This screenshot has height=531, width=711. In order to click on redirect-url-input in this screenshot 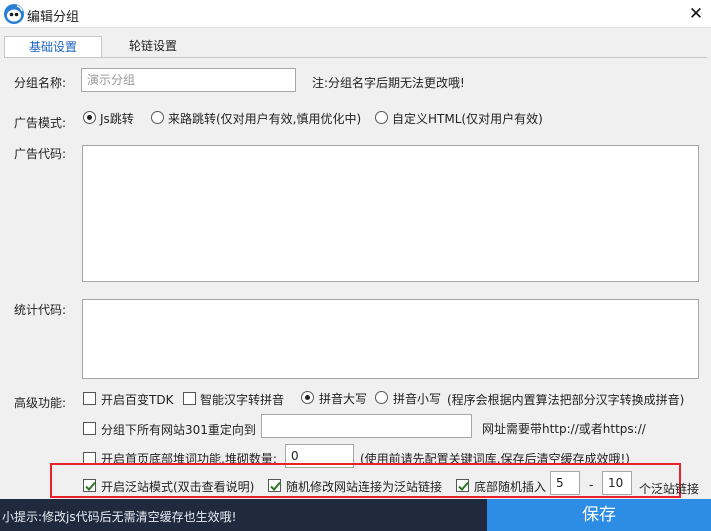, I will do `click(366, 426)`.